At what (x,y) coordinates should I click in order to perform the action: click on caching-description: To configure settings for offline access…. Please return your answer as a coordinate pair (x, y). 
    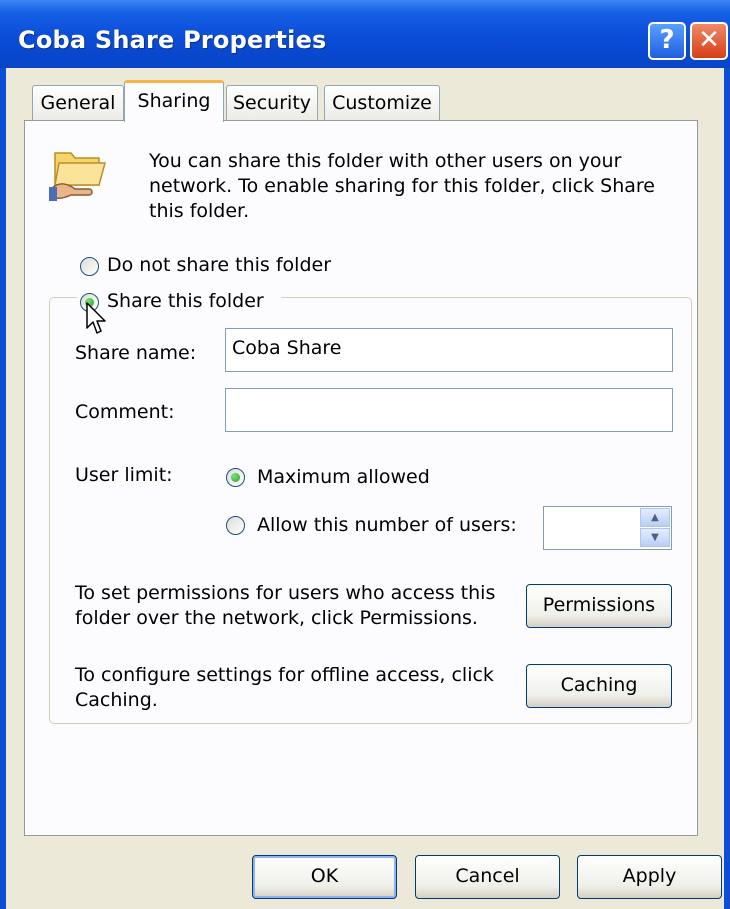
    Looking at the image, I should click on (284, 687).